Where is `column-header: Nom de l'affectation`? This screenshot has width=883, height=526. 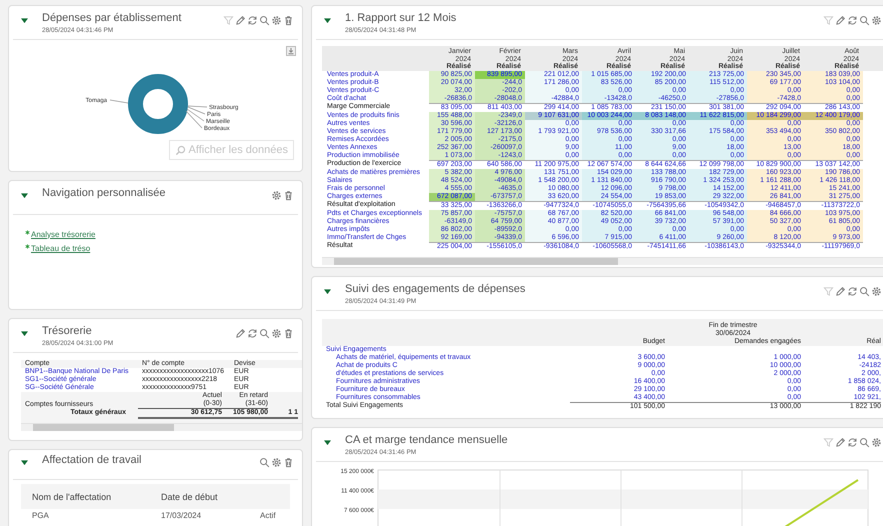
column-header: Nom de l'affectation is located at coordinates (71, 497).